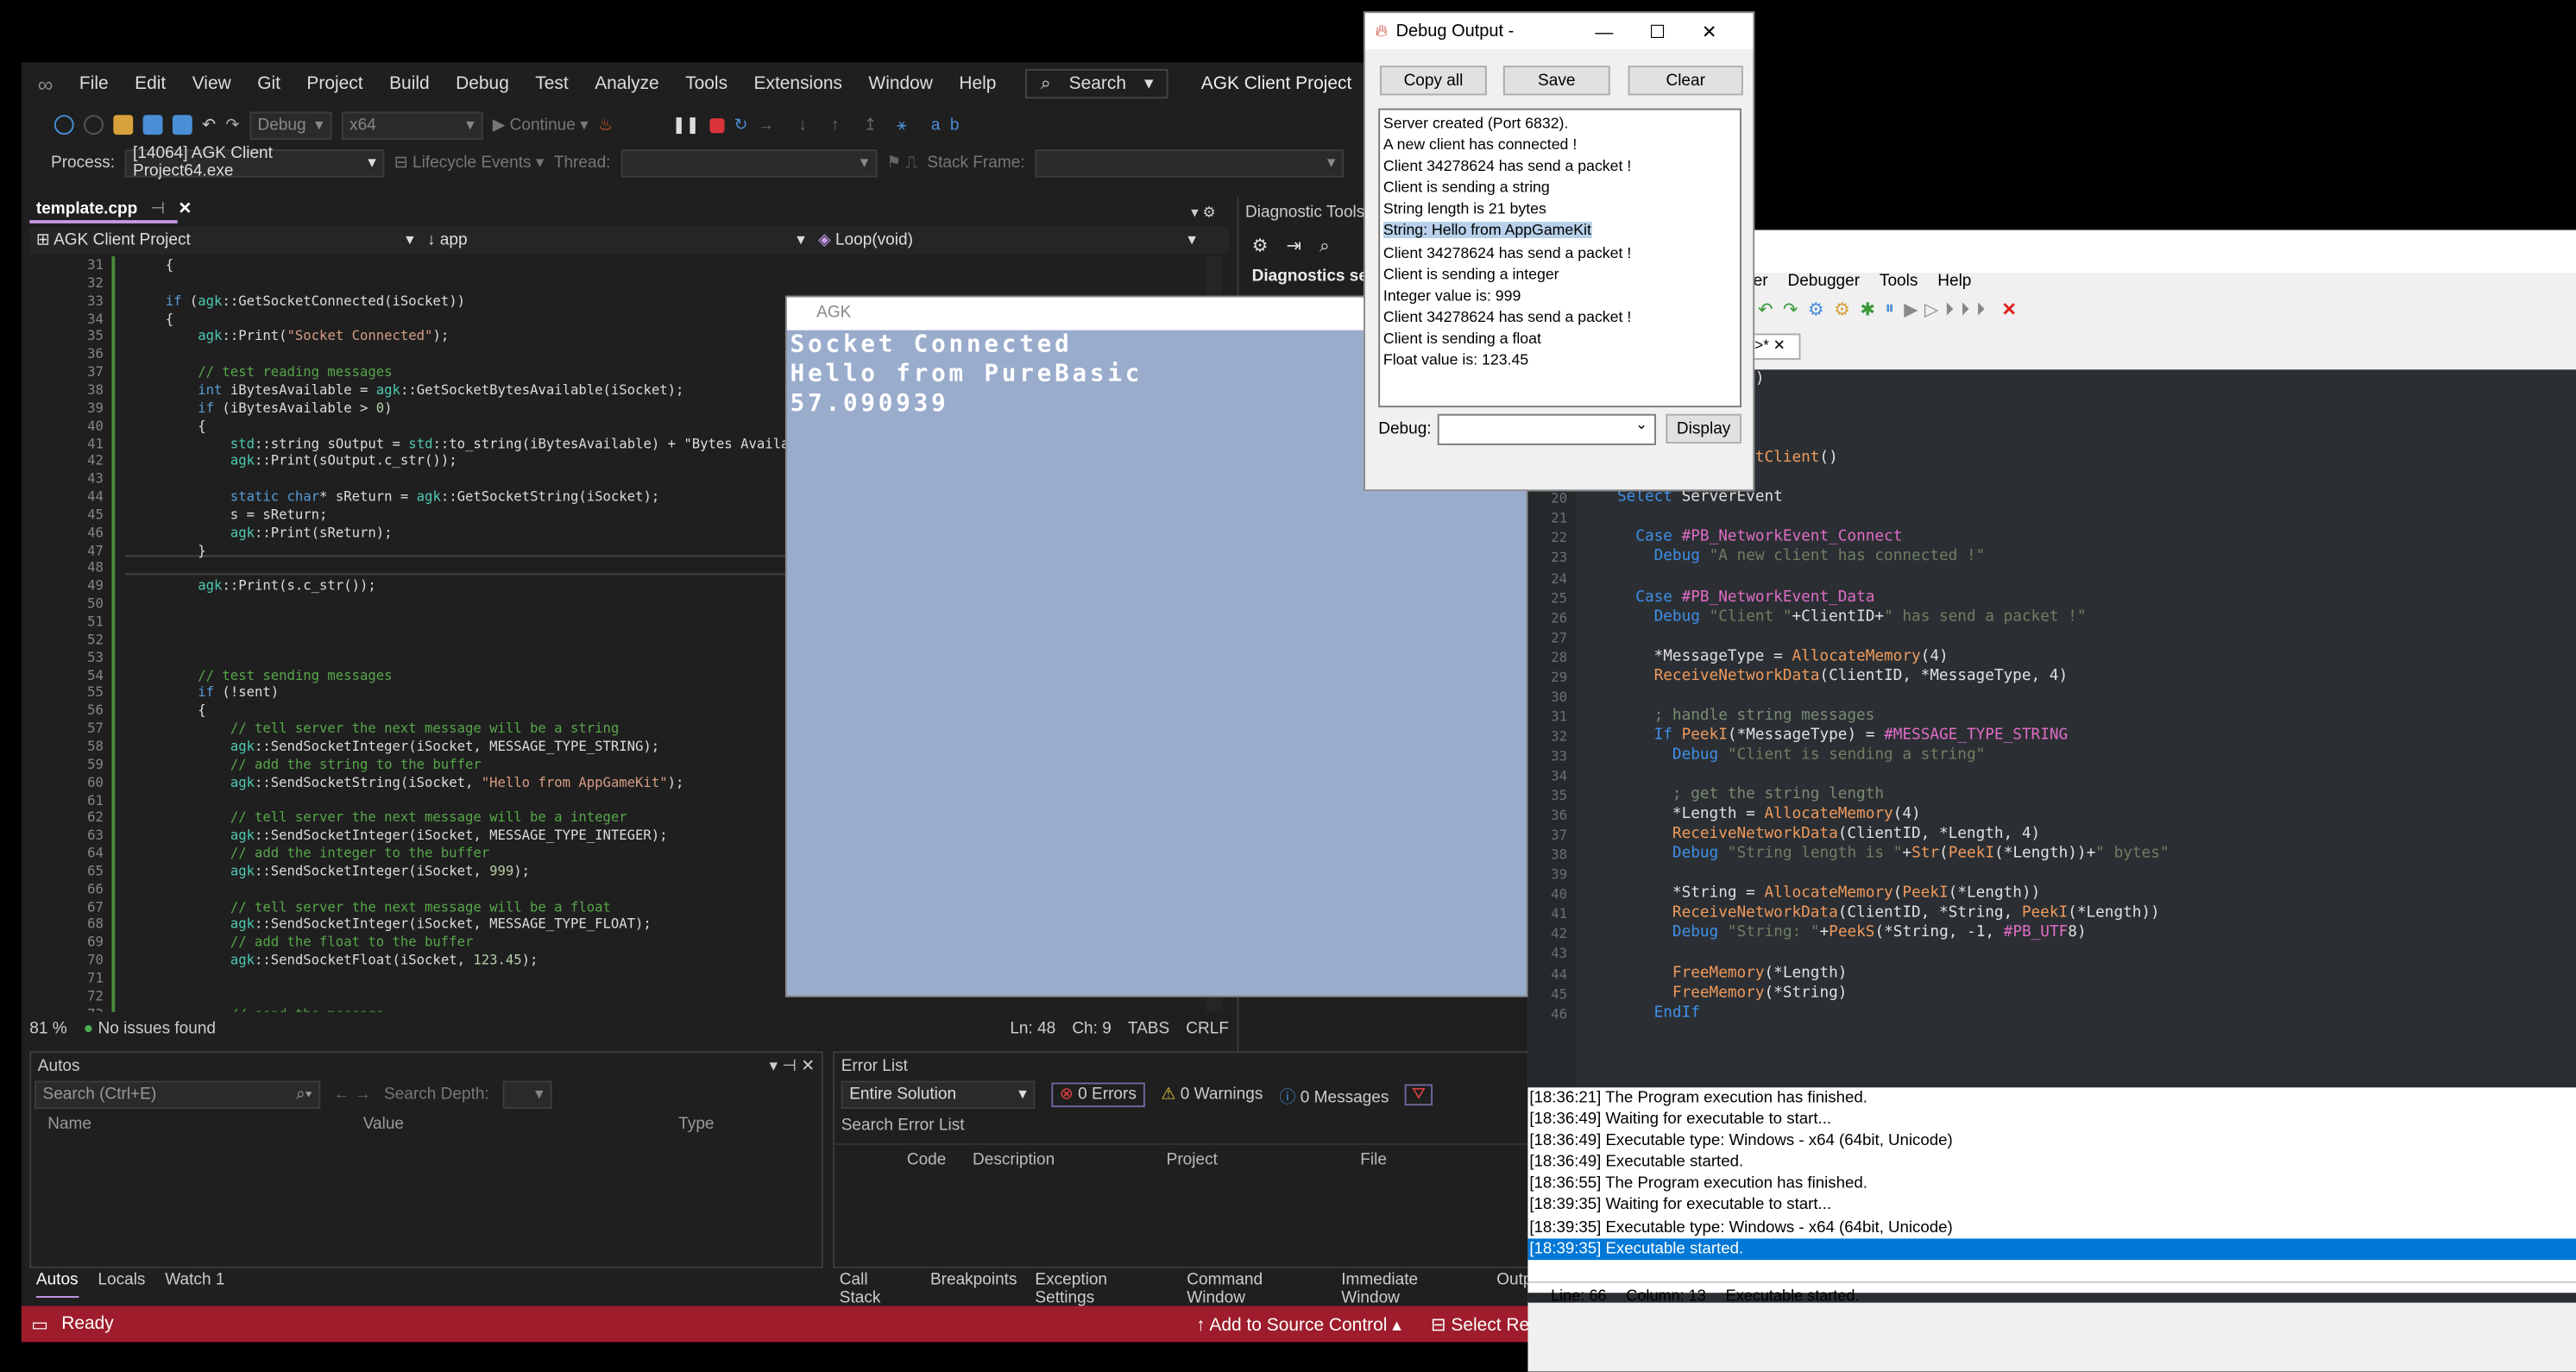 The image size is (2576, 1372). What do you see at coordinates (1954, 284) in the screenshot?
I see `pb-menu-help: Help` at bounding box center [1954, 284].